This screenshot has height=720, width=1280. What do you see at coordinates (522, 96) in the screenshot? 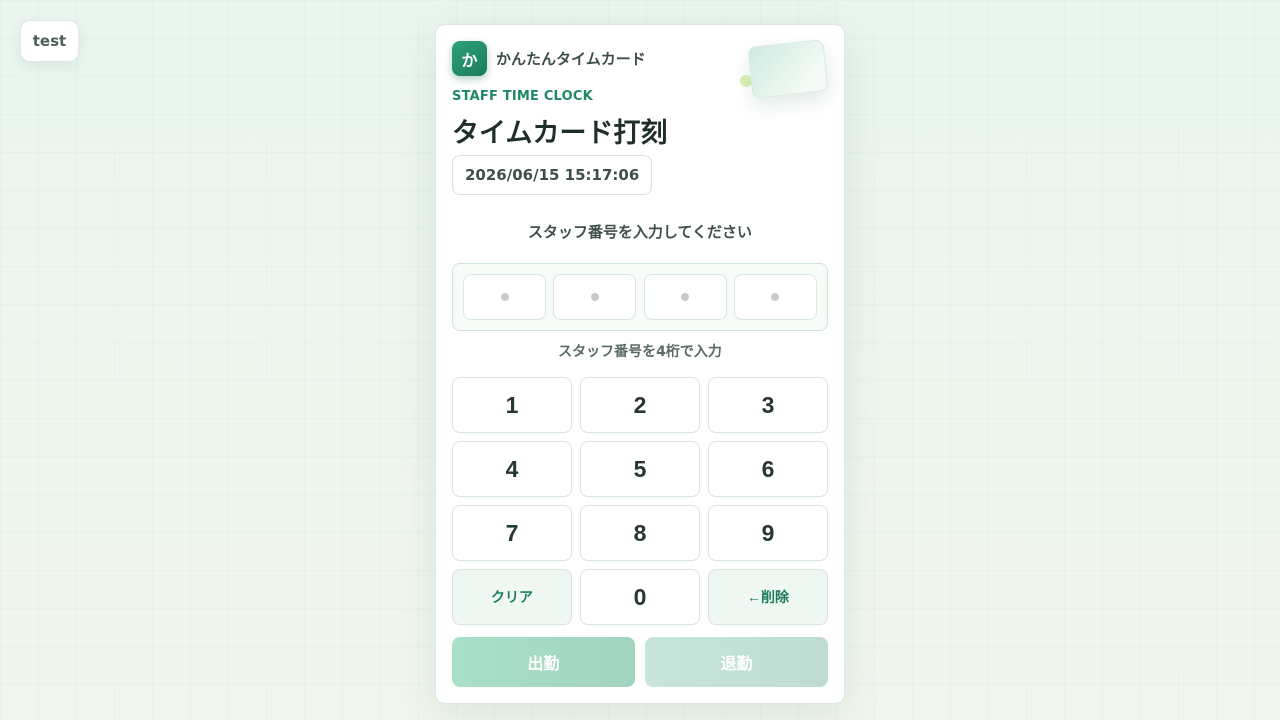
I see `eyebrow-label: STAFF TIME CLOCK` at bounding box center [522, 96].